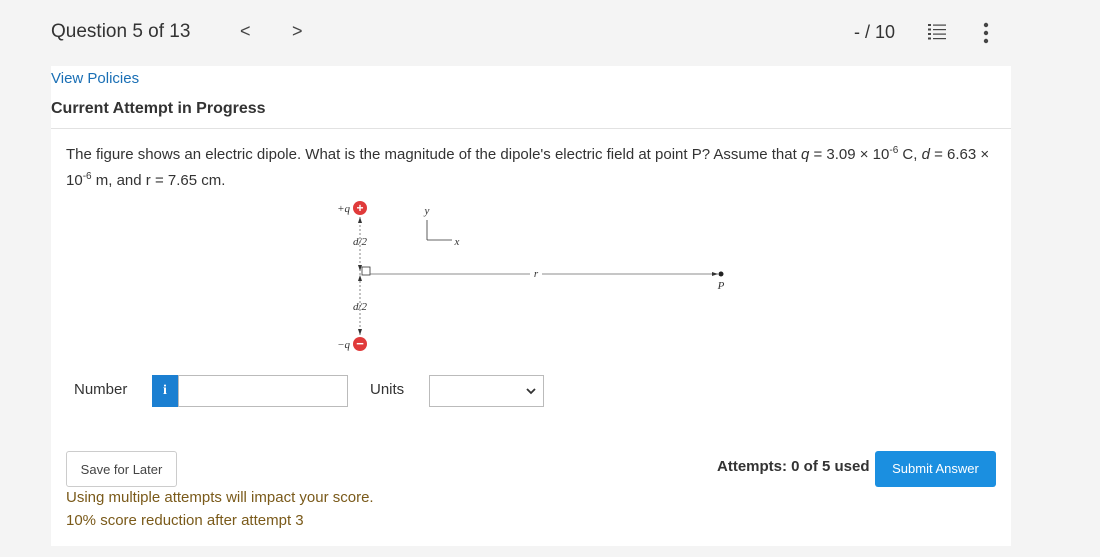 This screenshot has width=1100, height=557. I want to click on r-arrow, so click(715, 274).